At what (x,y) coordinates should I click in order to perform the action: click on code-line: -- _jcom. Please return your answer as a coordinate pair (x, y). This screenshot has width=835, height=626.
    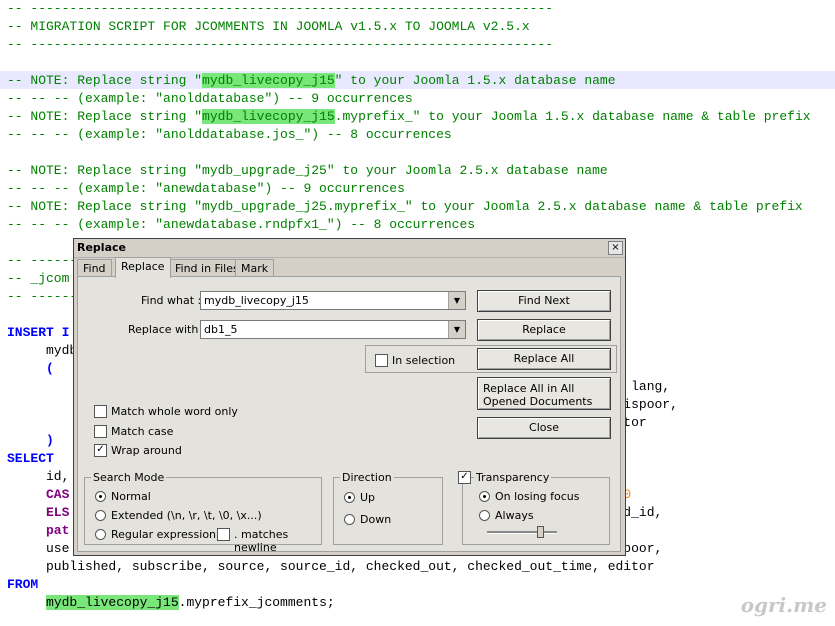
    Looking at the image, I should click on (38, 279).